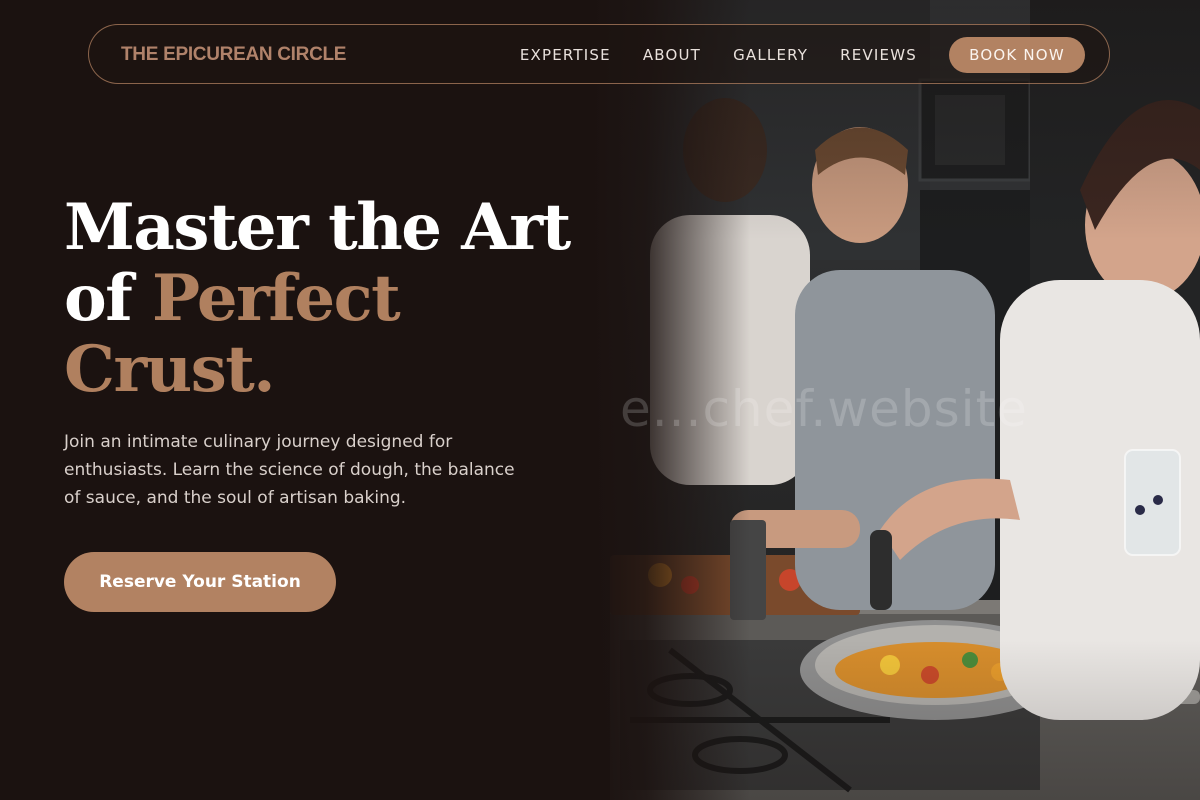 Image resolution: width=1200 pixels, height=800 pixels. I want to click on brand-logo: THE EPICUREAN CIRCLE, so click(233, 55).